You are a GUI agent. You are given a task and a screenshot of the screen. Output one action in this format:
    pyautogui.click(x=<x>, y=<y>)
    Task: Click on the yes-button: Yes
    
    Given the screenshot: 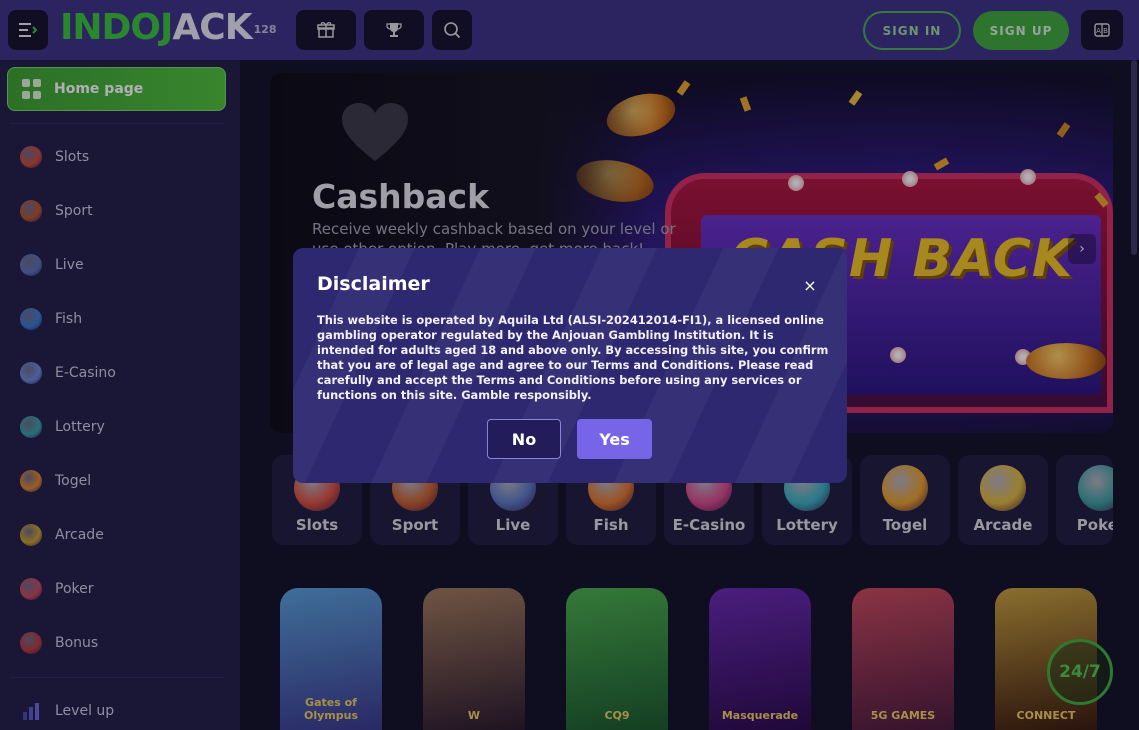 What is the action you would take?
    pyautogui.click(x=614, y=439)
    